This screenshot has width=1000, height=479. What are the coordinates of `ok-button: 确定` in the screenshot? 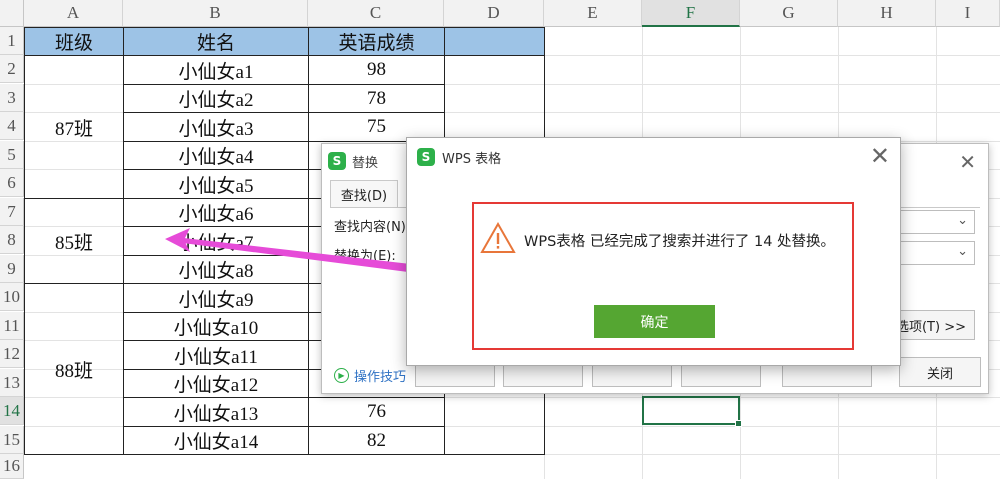 It's located at (654, 321).